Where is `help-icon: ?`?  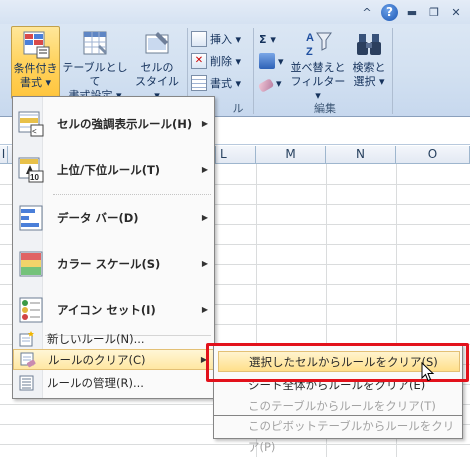 help-icon: ? is located at coordinates (389, 12).